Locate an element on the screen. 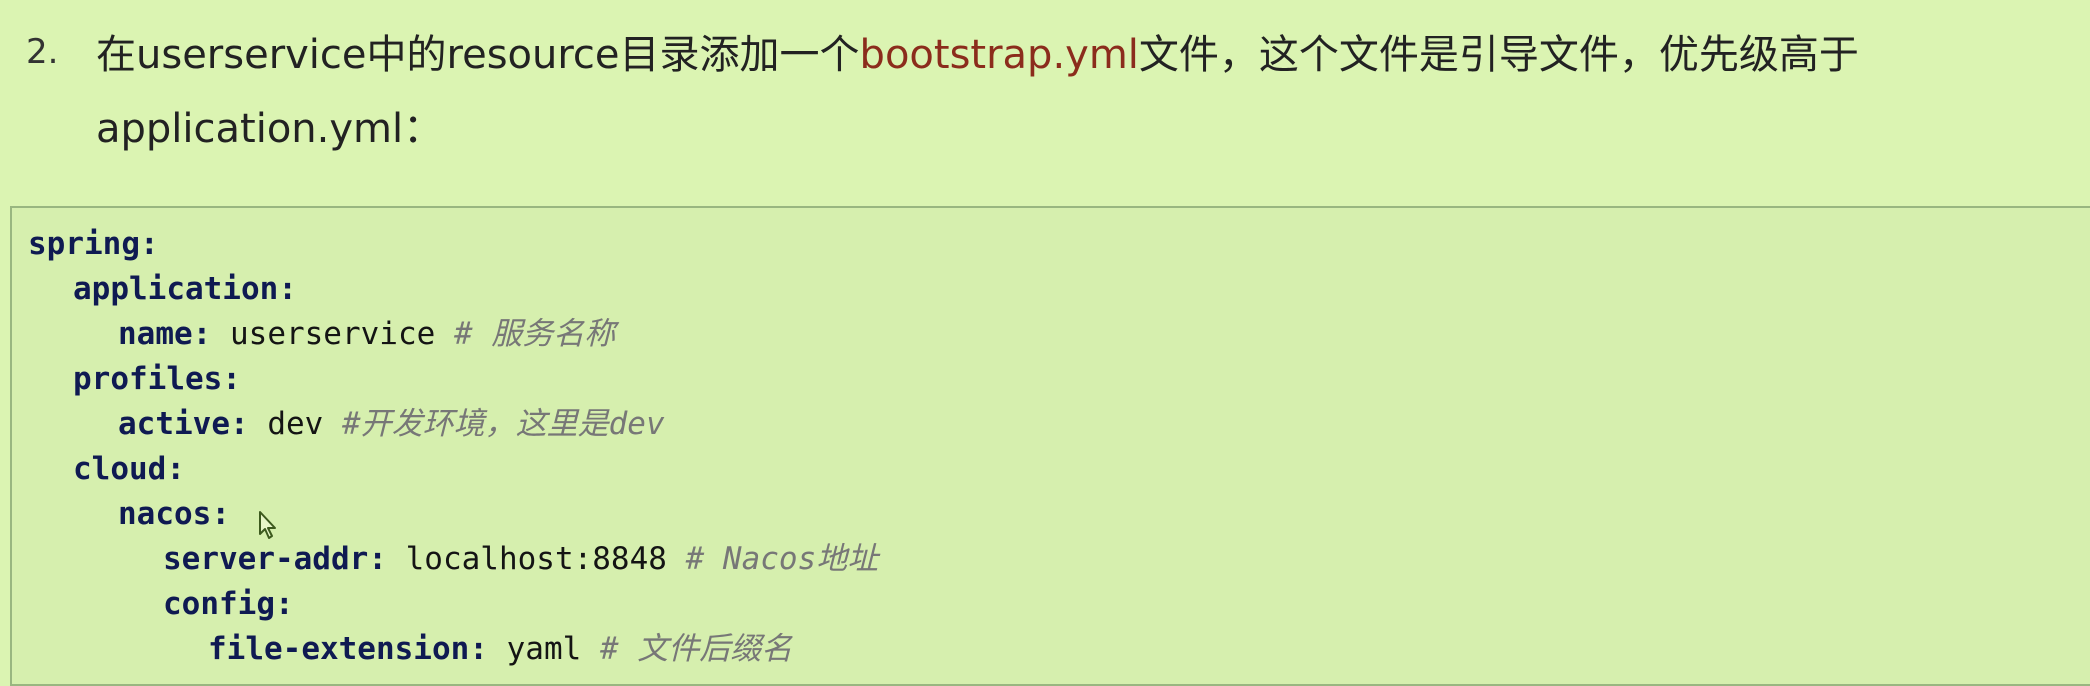 Image resolution: width=2090 pixels, height=686 pixels. code-line: cloud: is located at coordinates (453, 469).